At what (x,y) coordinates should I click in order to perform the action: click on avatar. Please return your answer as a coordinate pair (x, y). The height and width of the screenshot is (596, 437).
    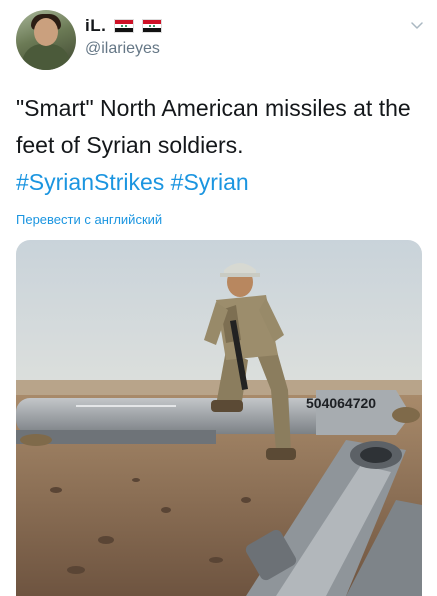
    Looking at the image, I should click on (46, 40).